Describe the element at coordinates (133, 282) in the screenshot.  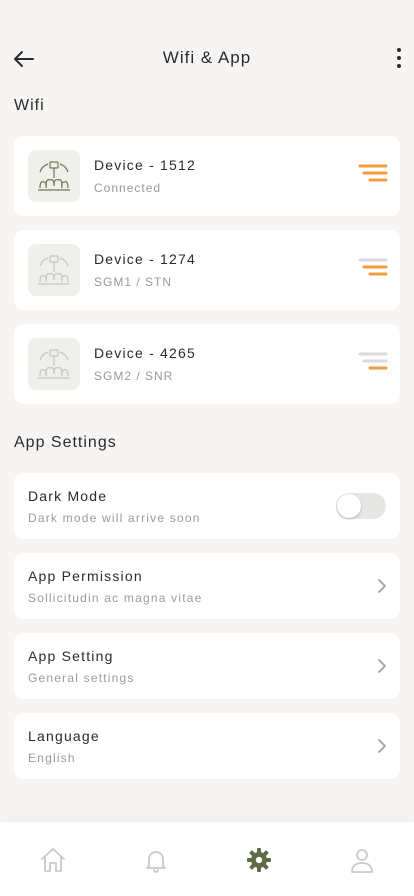
I see `device-status: SGM1 / STN` at that location.